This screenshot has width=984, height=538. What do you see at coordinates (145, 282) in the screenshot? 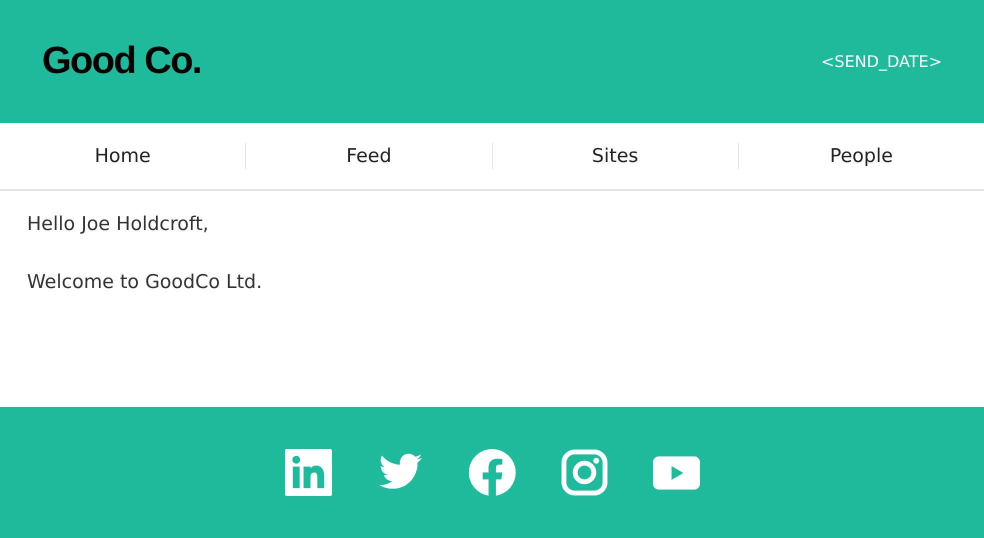
I see `paragraph: Welcome to GoodCo Ltd.` at bounding box center [145, 282].